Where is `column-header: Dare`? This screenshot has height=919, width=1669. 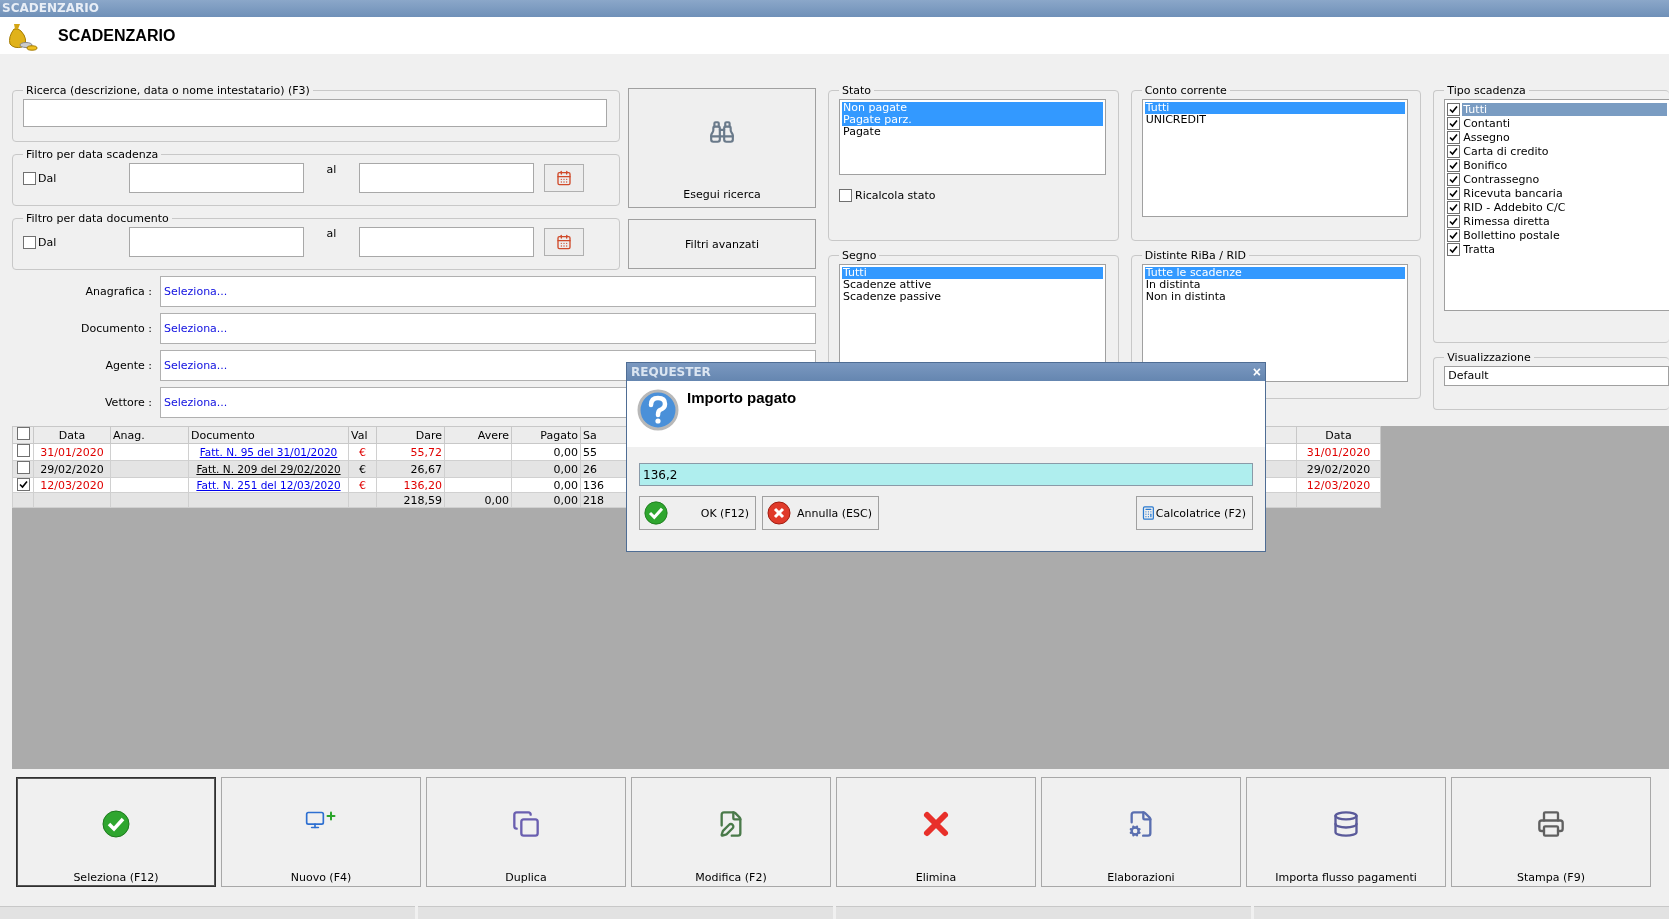 column-header: Dare is located at coordinates (410, 435).